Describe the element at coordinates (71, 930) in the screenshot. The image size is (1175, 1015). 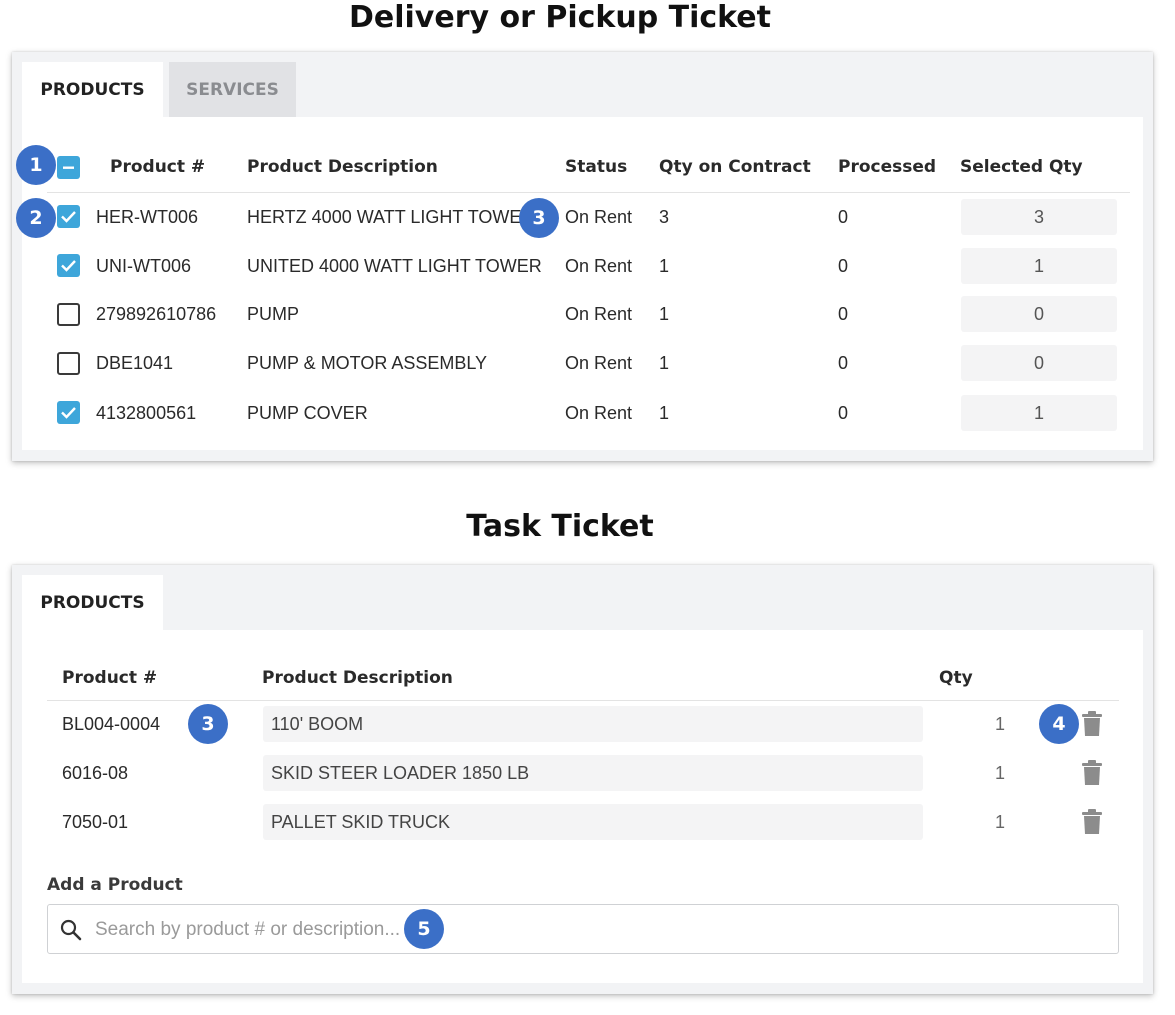
I see `search-icon` at that location.